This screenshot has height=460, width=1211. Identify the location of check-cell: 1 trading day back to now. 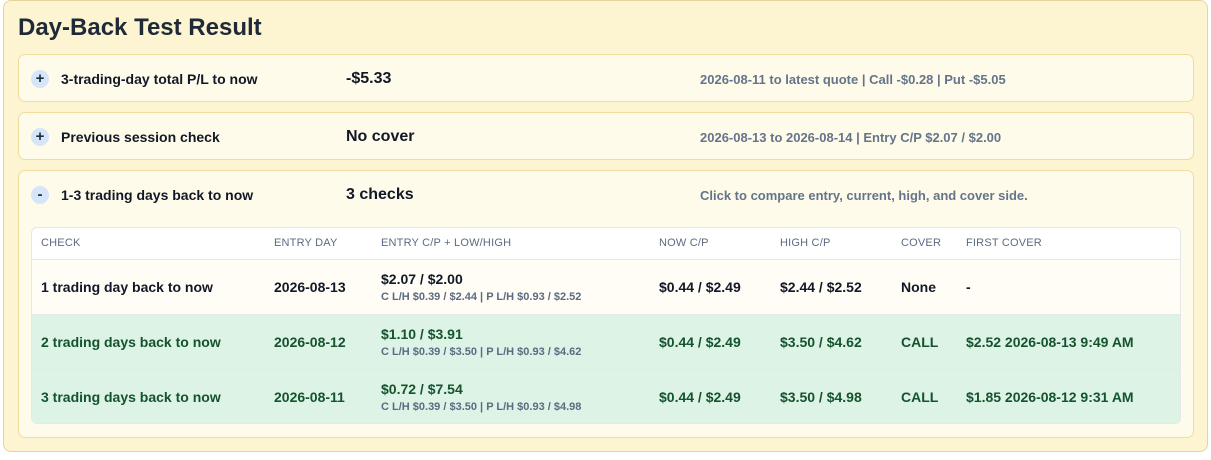
(148, 287).